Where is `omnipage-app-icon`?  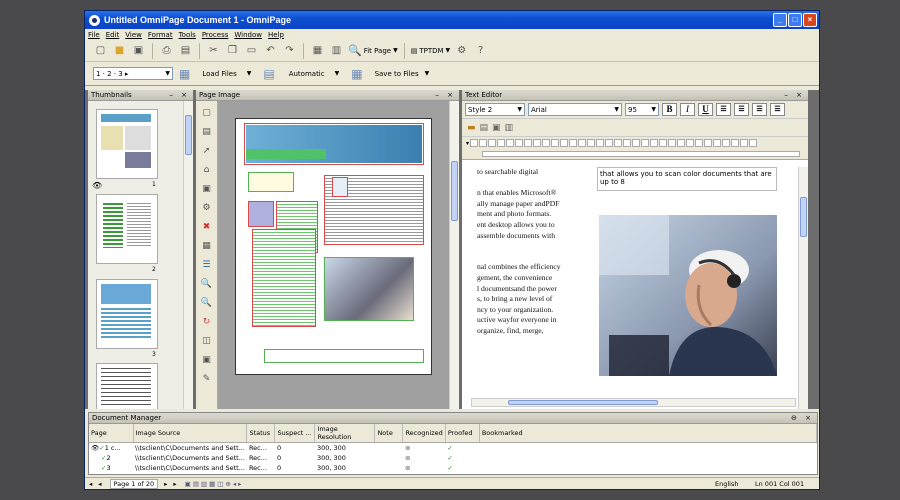 omnipage-app-icon is located at coordinates (94, 20).